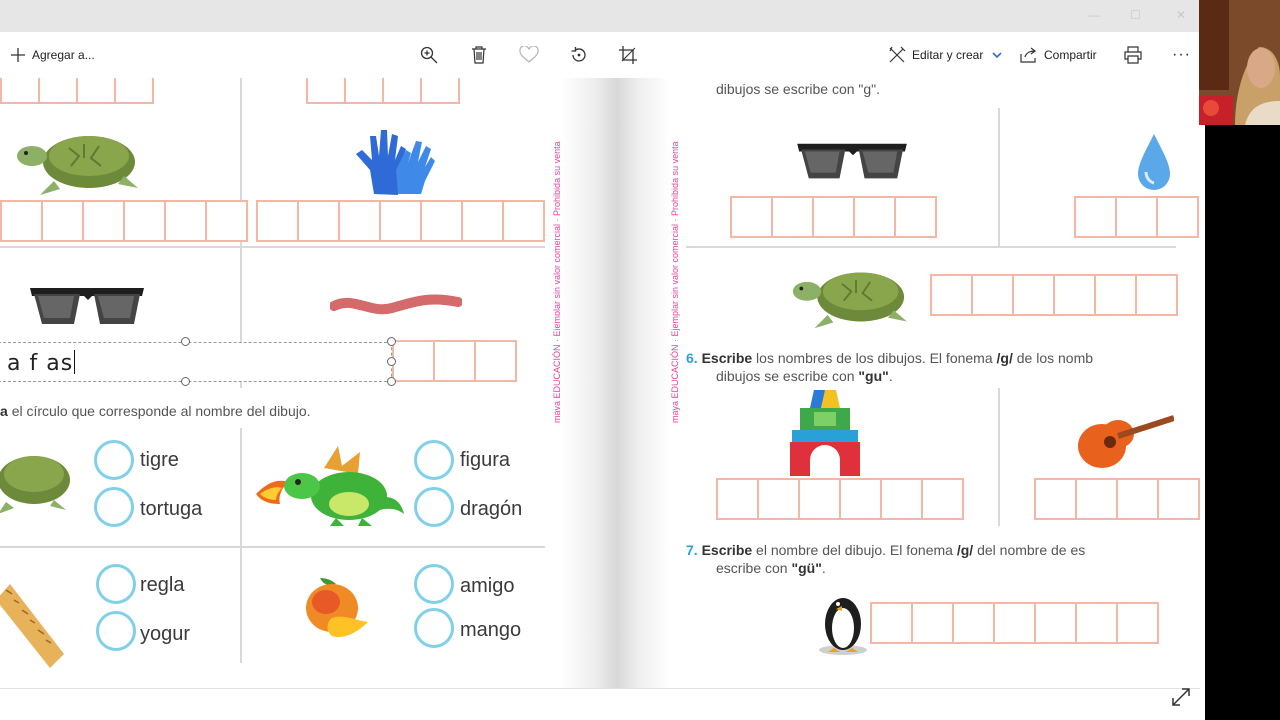 This screenshot has width=1280, height=720. Describe the element at coordinates (1181, 697) in the screenshot. I see `expand-icon` at that location.